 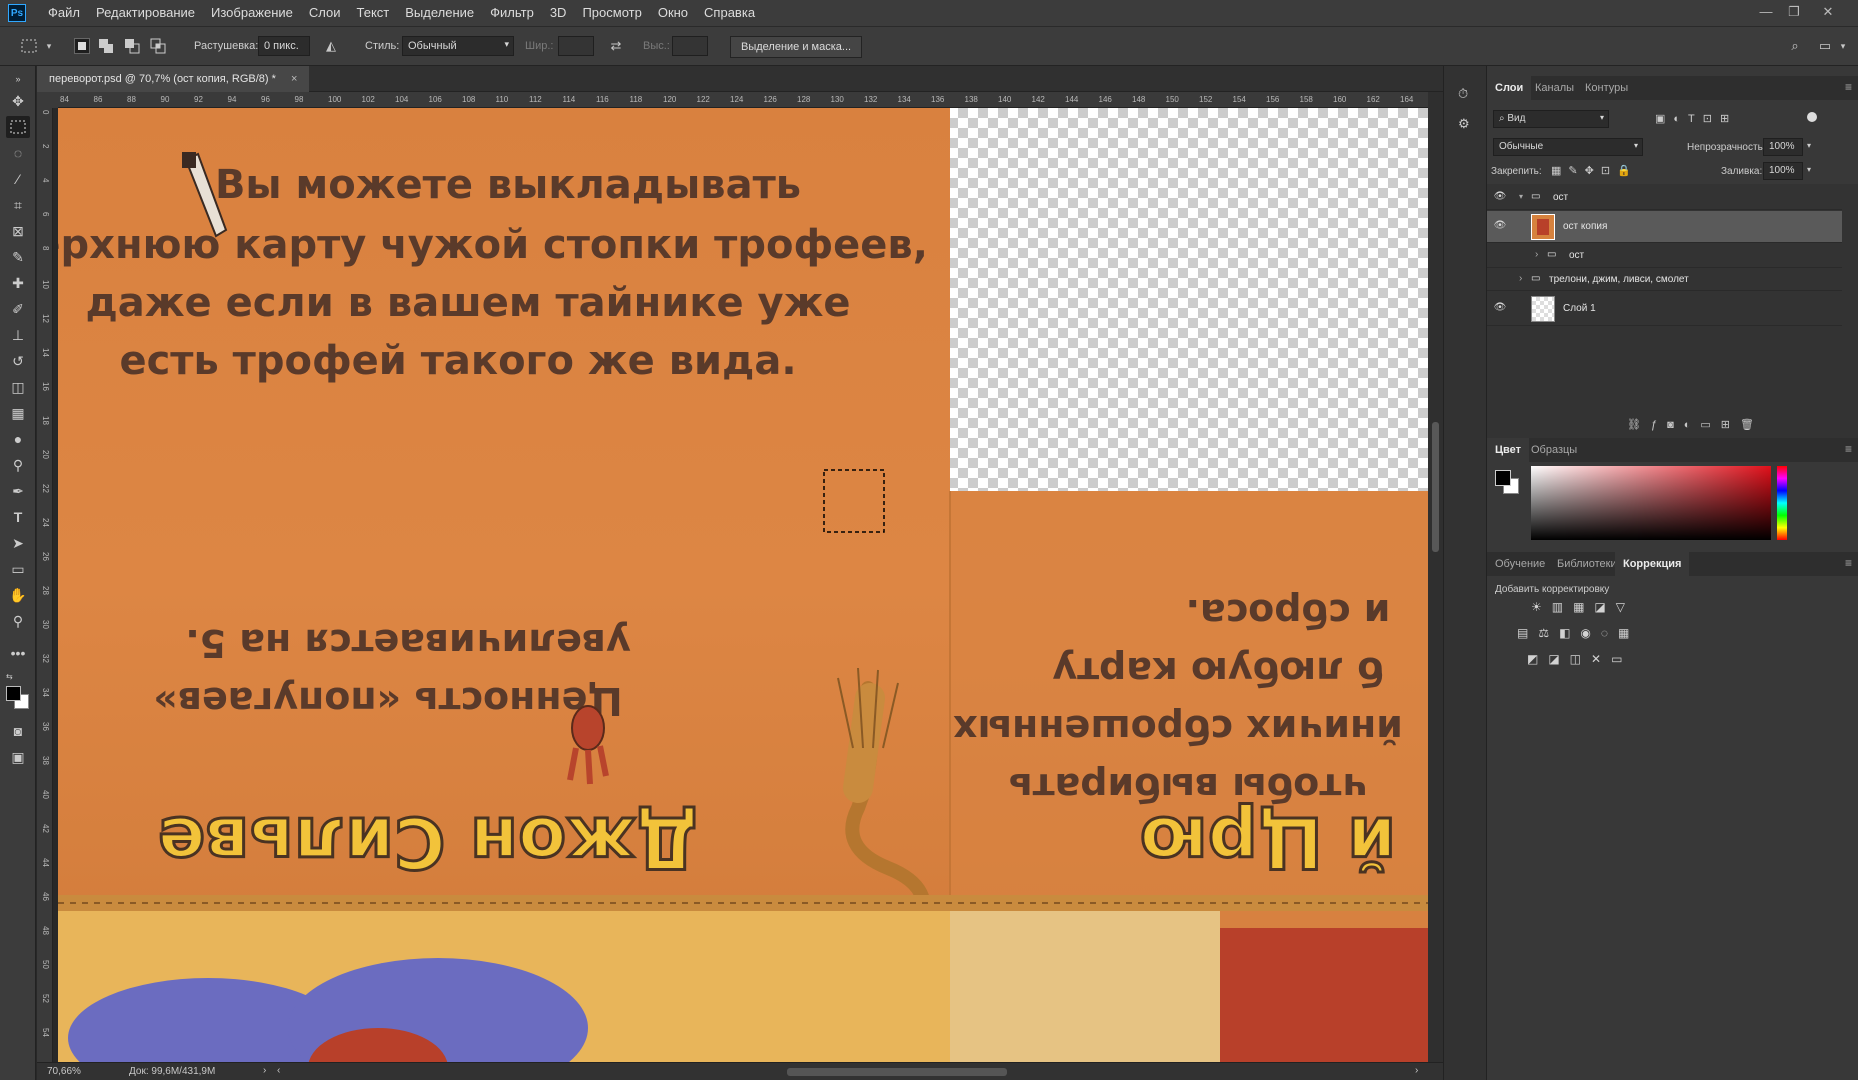 I want to click on tab-channels: Каналы, so click(x=1554, y=88).